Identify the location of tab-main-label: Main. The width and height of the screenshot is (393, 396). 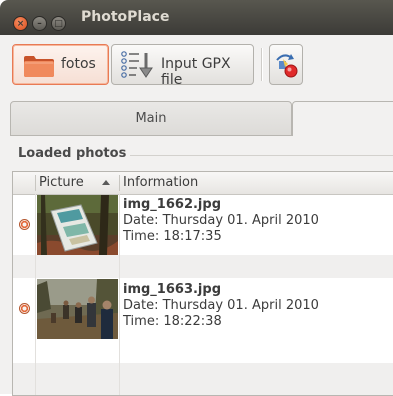
(151, 118).